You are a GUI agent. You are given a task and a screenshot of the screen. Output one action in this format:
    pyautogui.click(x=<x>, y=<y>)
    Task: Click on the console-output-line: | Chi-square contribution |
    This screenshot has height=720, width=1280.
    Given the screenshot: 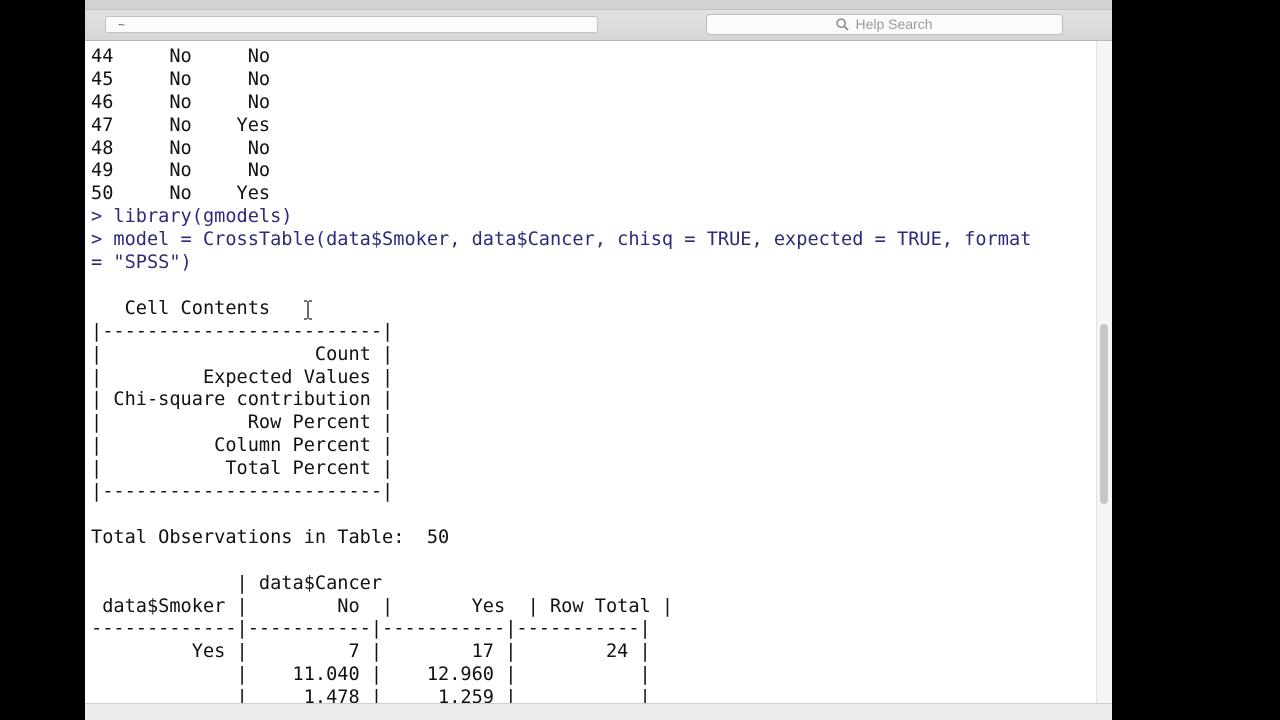 What is the action you would take?
    pyautogui.click(x=242, y=400)
    